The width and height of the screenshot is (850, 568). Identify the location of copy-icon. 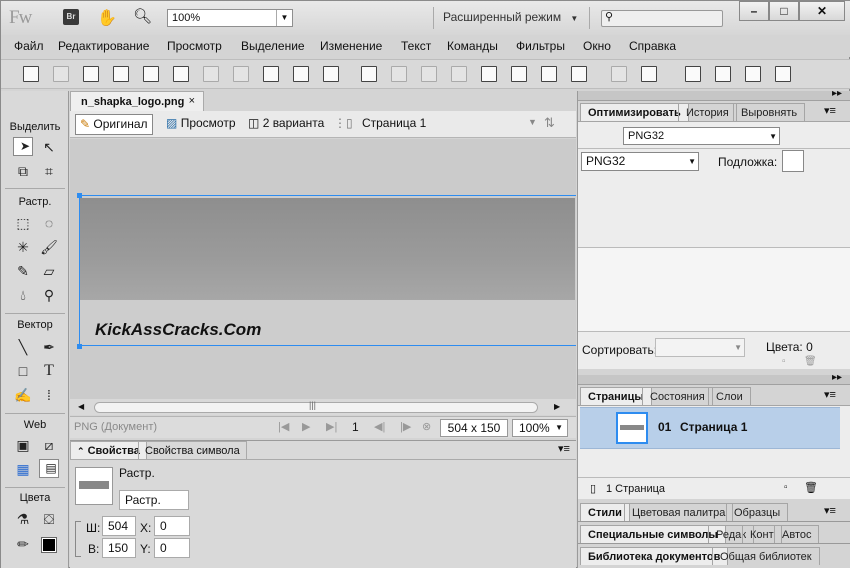
(301, 74).